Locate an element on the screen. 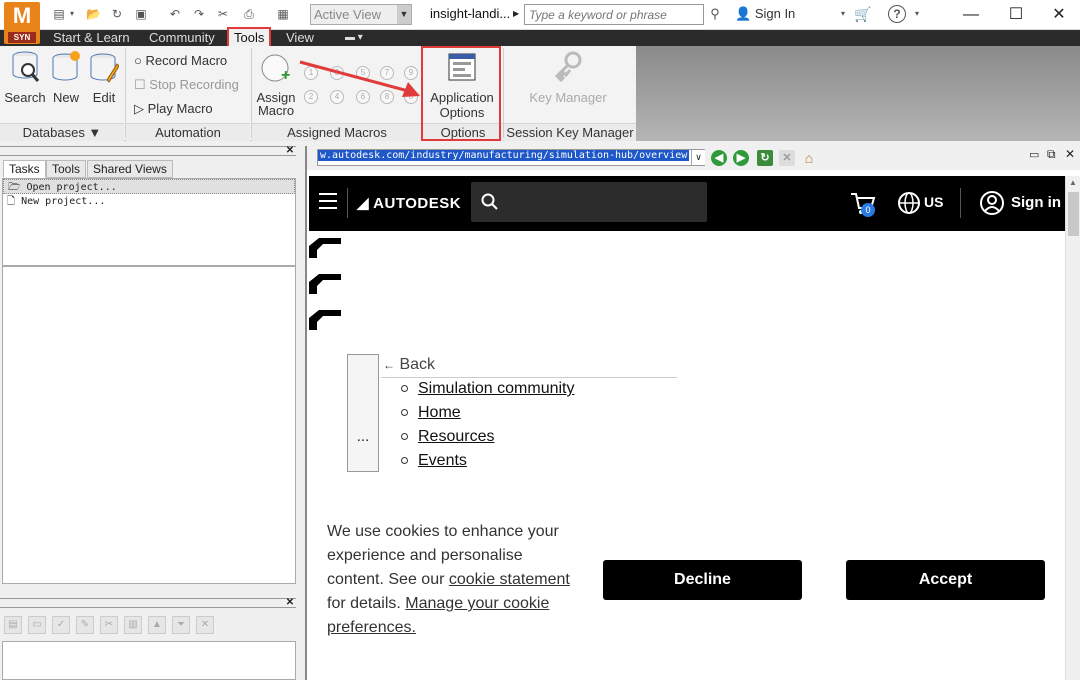 The image size is (1080, 680). stop-recording-label: Stop Recording is located at coordinates (194, 84).